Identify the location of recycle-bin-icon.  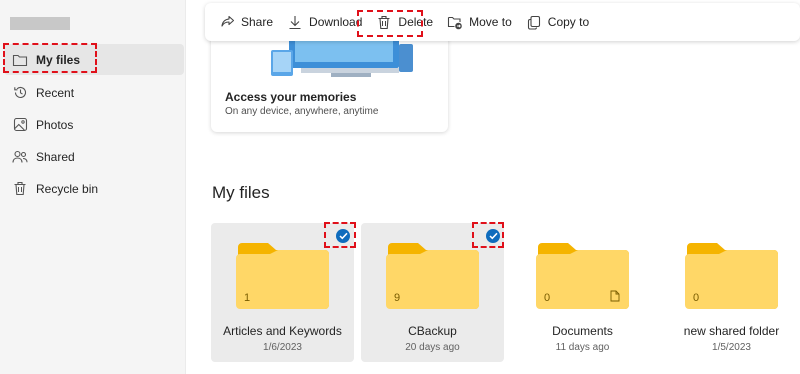
(20, 189).